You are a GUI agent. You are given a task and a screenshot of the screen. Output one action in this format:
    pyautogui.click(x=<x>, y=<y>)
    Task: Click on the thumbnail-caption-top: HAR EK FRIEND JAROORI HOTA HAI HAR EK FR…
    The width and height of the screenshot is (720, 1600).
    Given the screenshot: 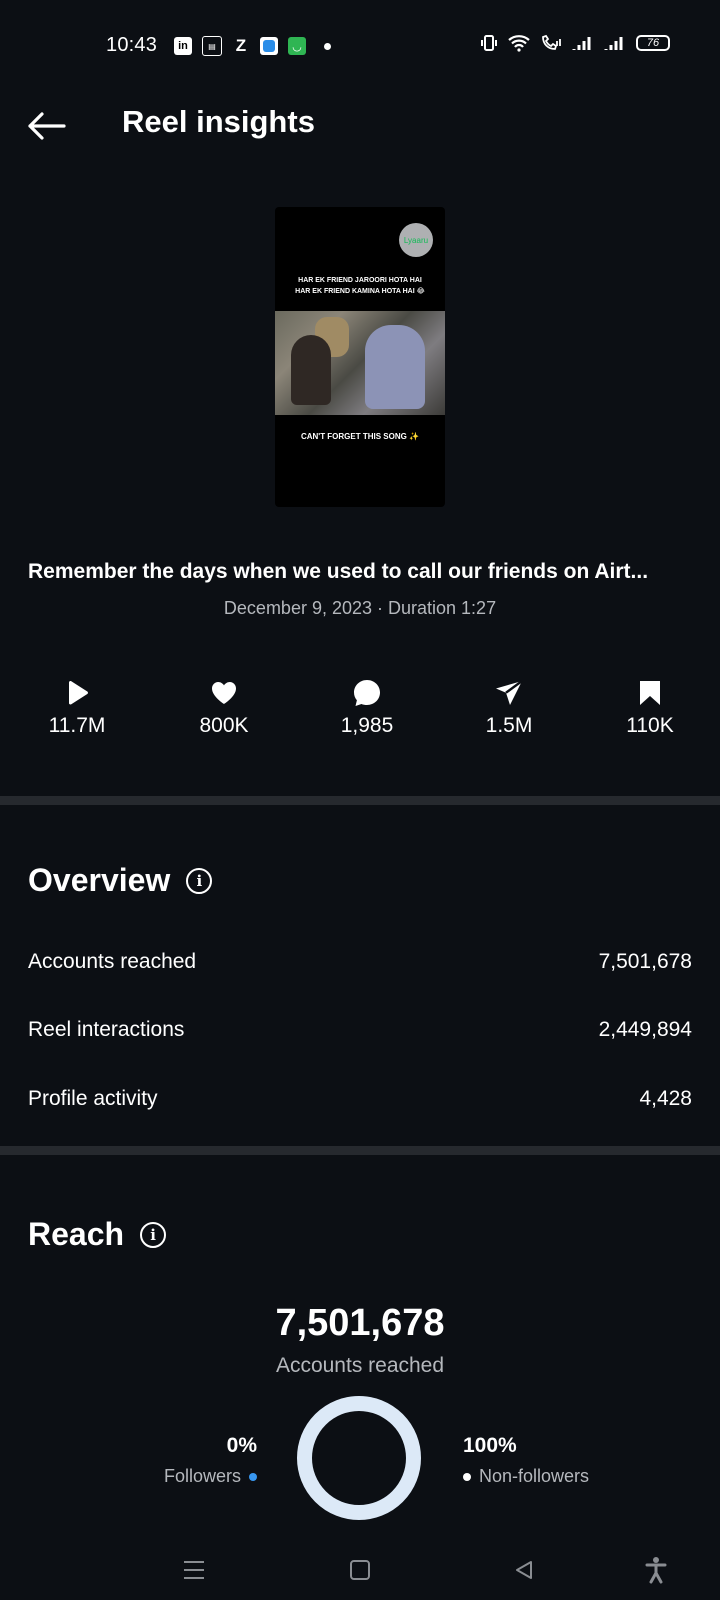 What is the action you would take?
    pyautogui.click(x=360, y=286)
    